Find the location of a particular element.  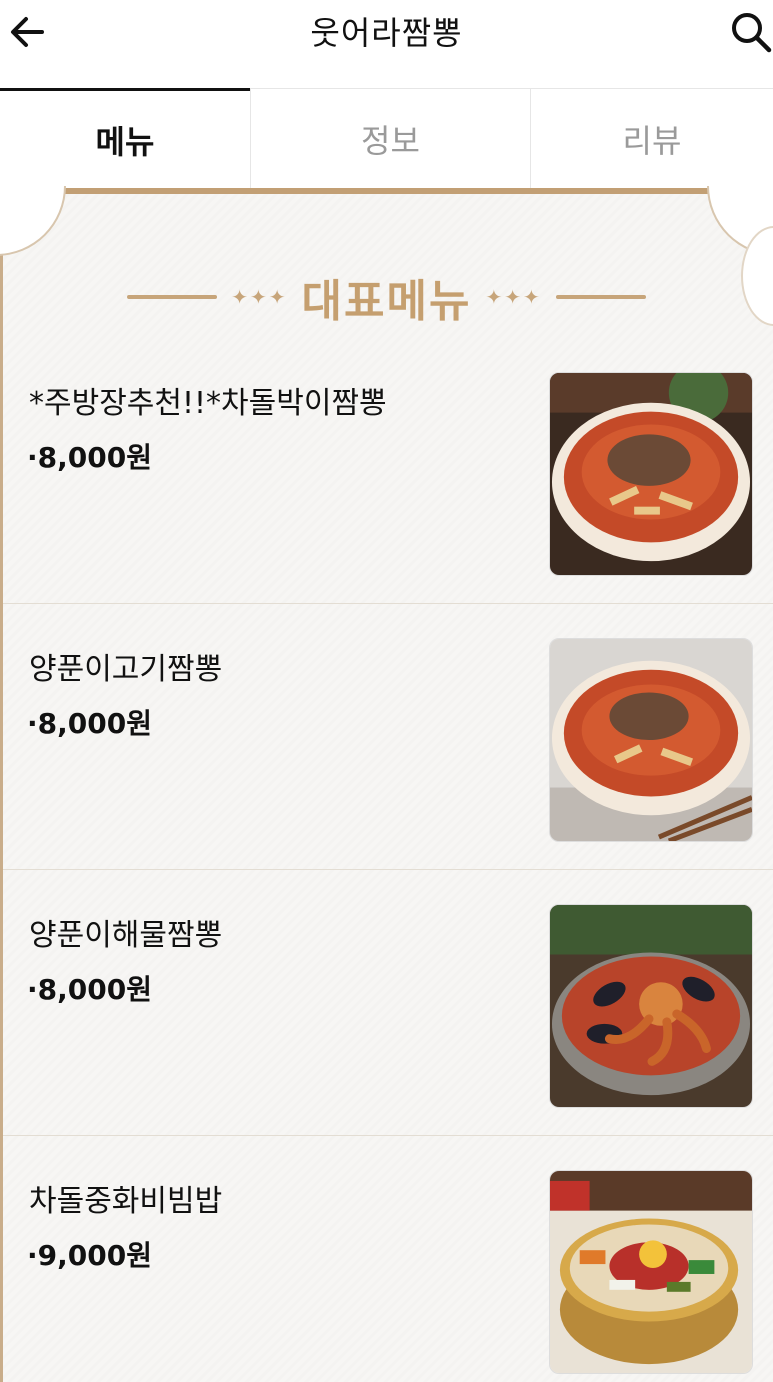

section-heading: ✦✦✦ 대표메뉴 ✦✦✦ is located at coordinates (386, 297).